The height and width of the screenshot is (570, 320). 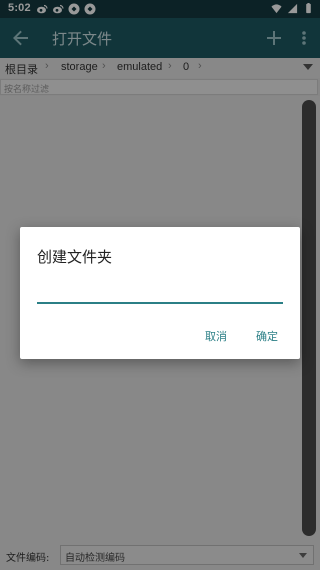 I want to click on cancel-button: 取消, so click(x=216, y=336).